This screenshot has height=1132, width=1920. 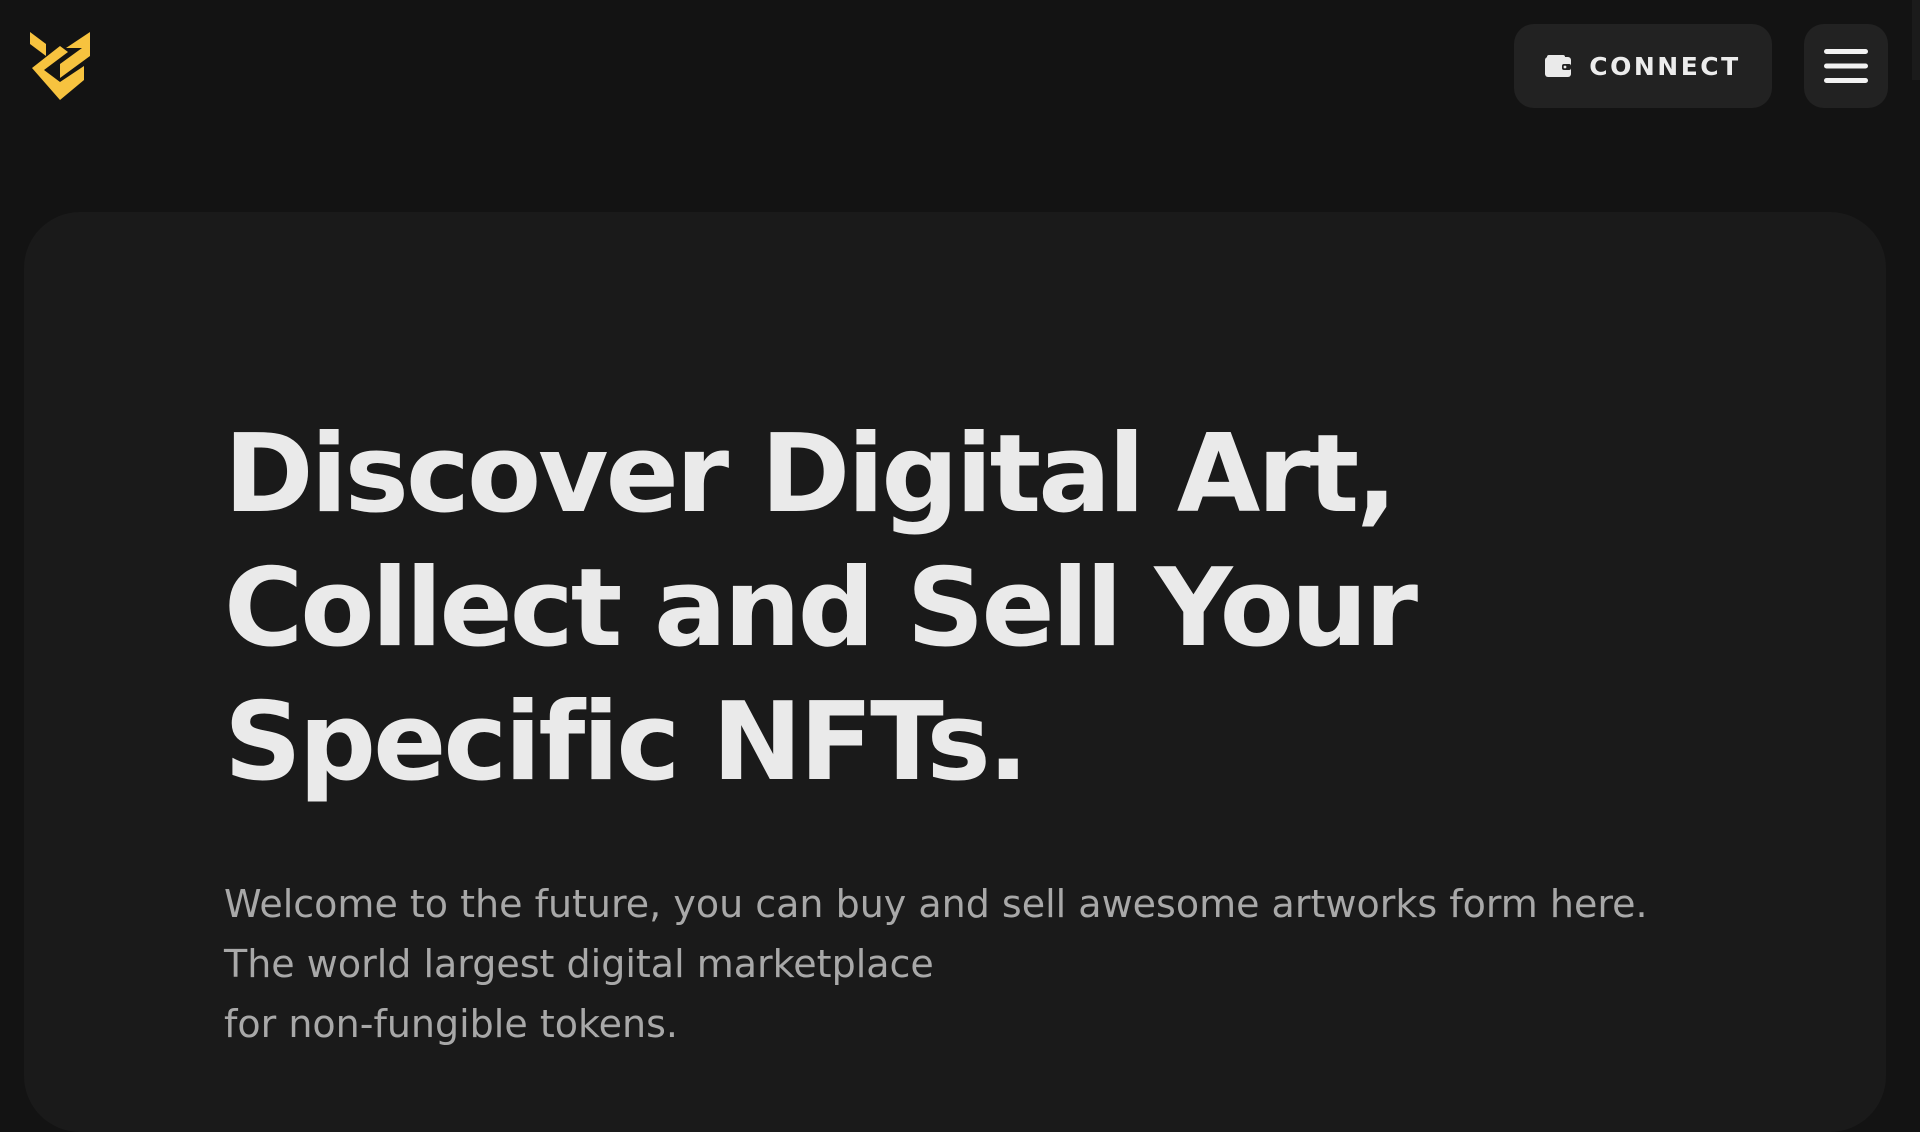 What do you see at coordinates (960, 65) in the screenshot?
I see `top-navbar: CONNECT` at bounding box center [960, 65].